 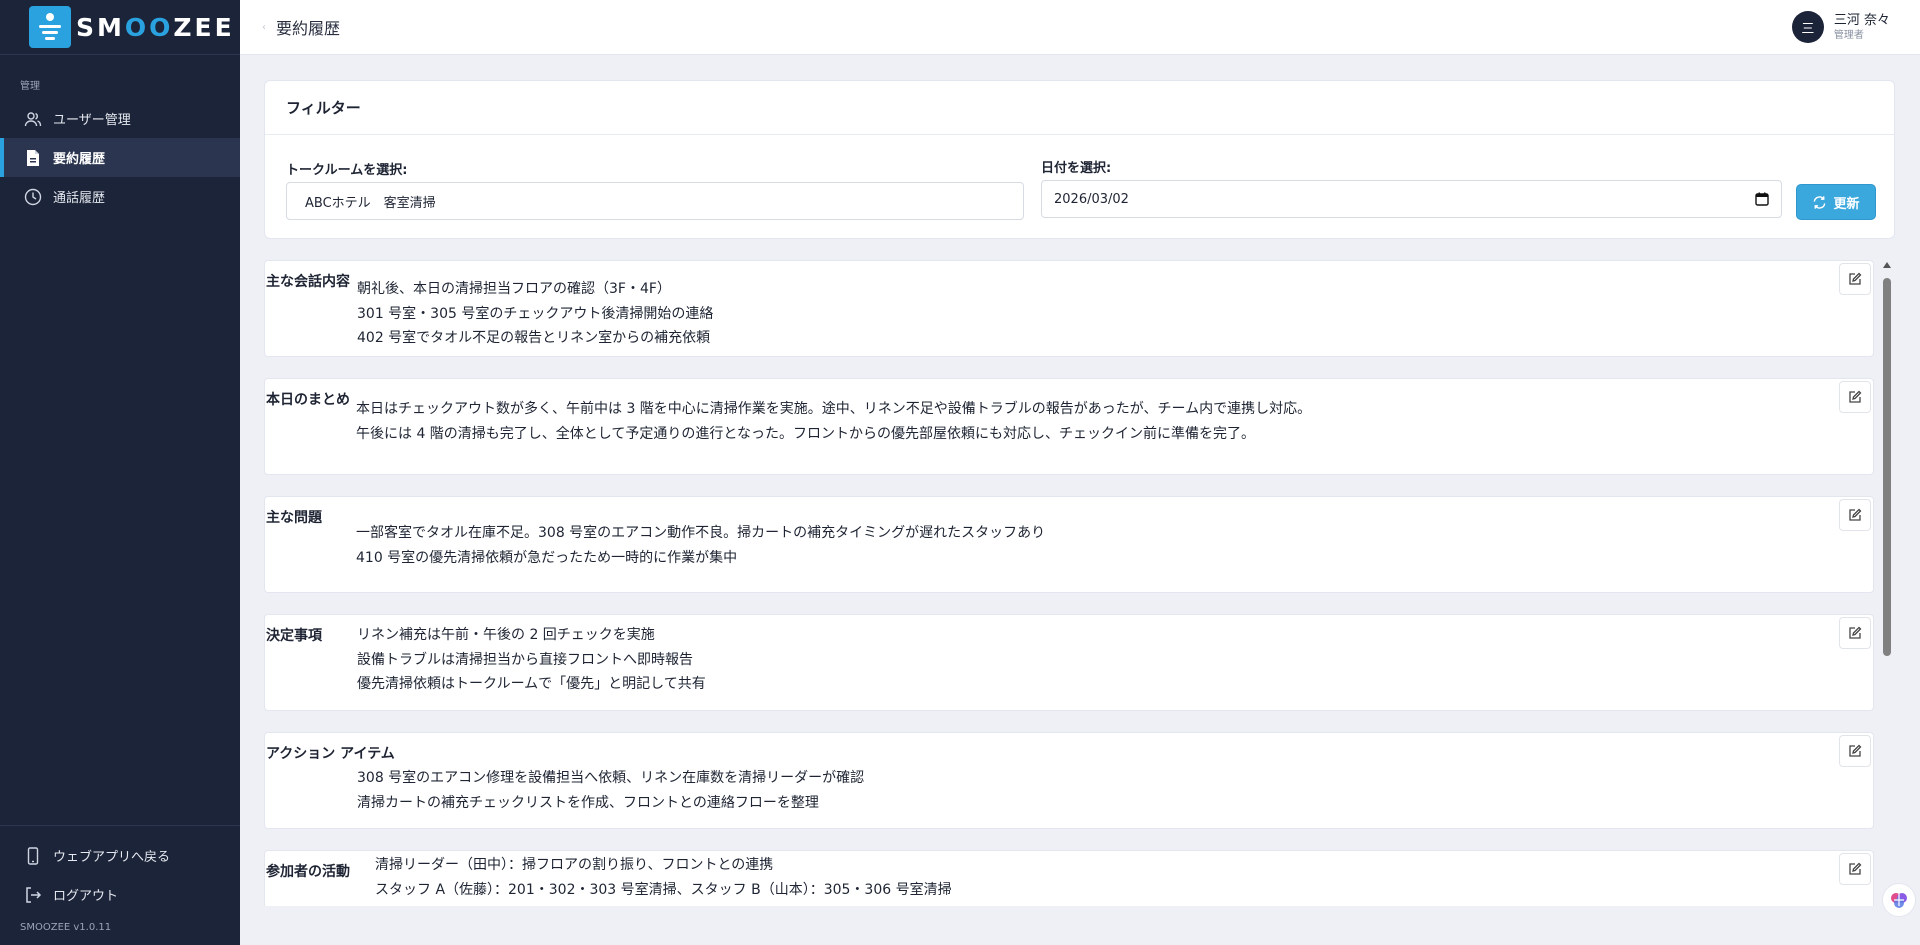 What do you see at coordinates (308, 28) in the screenshot?
I see `page-title: 要約履歴` at bounding box center [308, 28].